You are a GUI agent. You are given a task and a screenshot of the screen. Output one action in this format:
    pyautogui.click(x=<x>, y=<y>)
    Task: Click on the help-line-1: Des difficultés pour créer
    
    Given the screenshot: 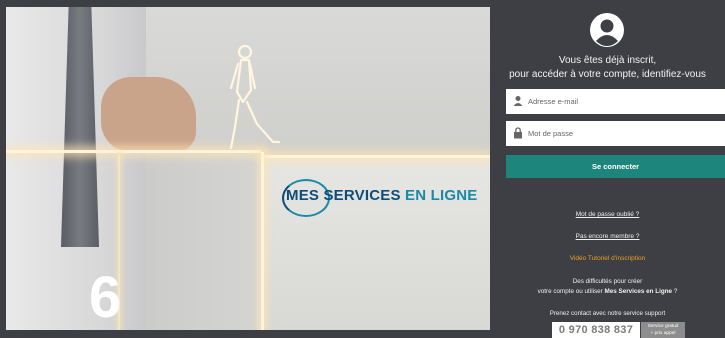 What is the action you would take?
    pyautogui.click(x=607, y=281)
    